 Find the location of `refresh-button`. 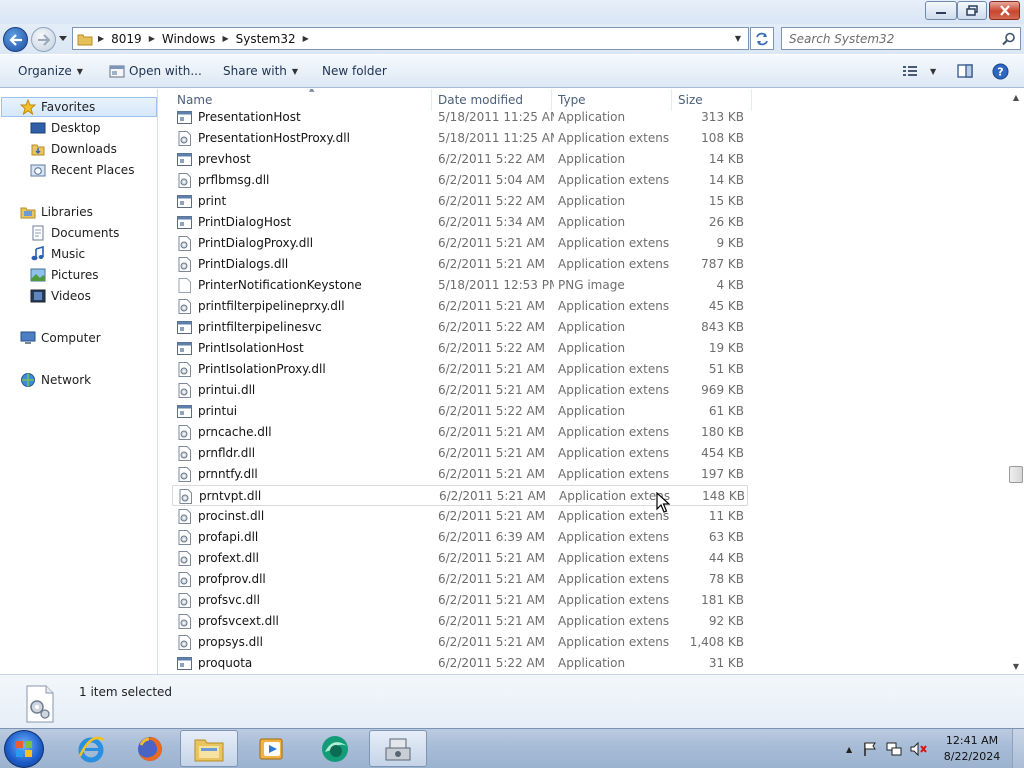

refresh-button is located at coordinates (762, 38).